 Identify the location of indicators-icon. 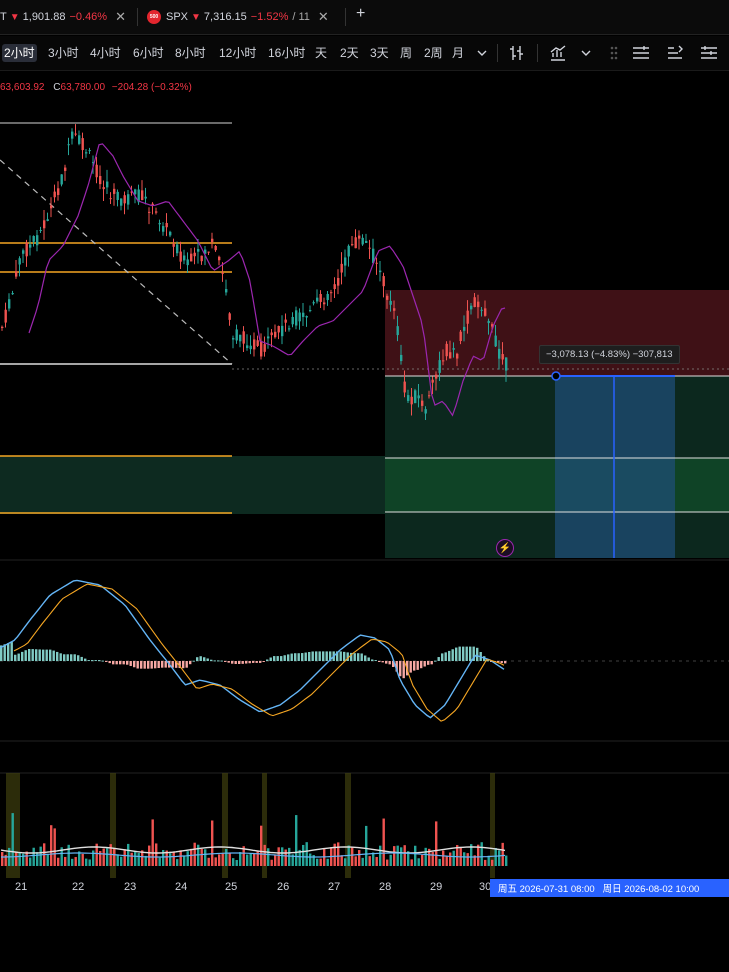
(558, 53).